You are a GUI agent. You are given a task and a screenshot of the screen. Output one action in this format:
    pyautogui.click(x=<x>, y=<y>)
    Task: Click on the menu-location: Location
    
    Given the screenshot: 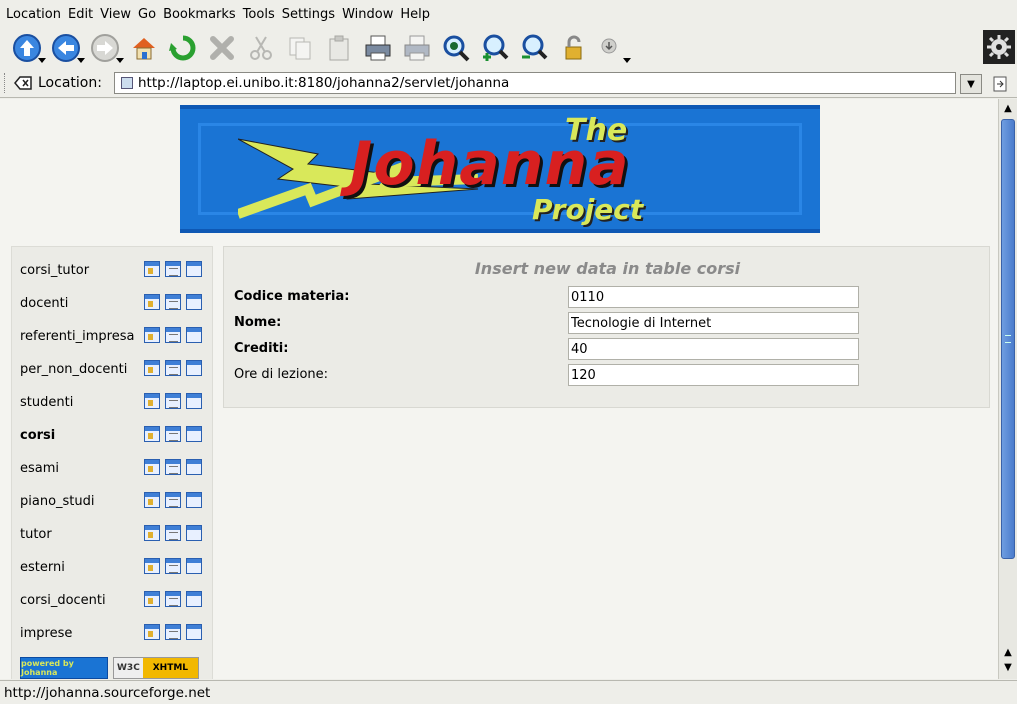 What is the action you would take?
    pyautogui.click(x=33, y=14)
    